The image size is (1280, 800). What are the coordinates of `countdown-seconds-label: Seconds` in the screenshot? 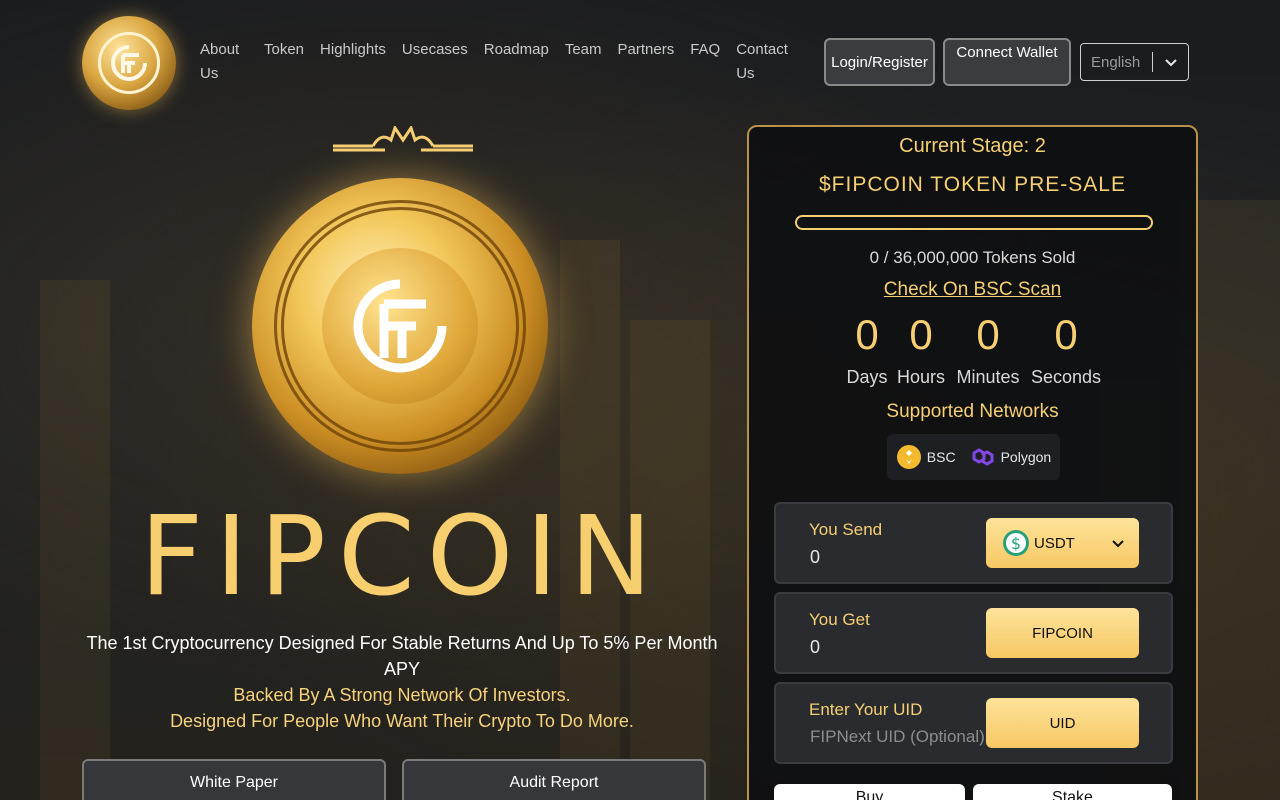 It's located at (1066, 377).